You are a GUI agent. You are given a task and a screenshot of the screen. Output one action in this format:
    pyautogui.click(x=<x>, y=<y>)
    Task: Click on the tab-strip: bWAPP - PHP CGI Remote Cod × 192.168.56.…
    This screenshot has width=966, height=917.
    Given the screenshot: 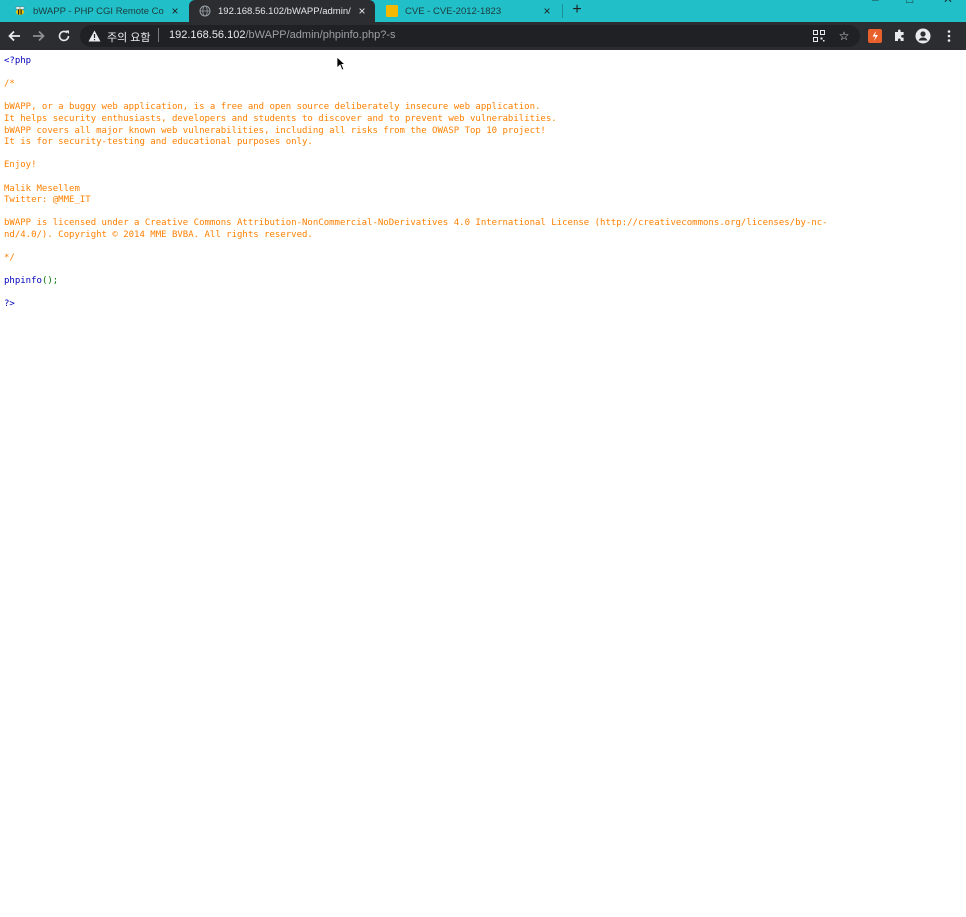 What is the action you would take?
    pyautogui.click(x=483, y=11)
    